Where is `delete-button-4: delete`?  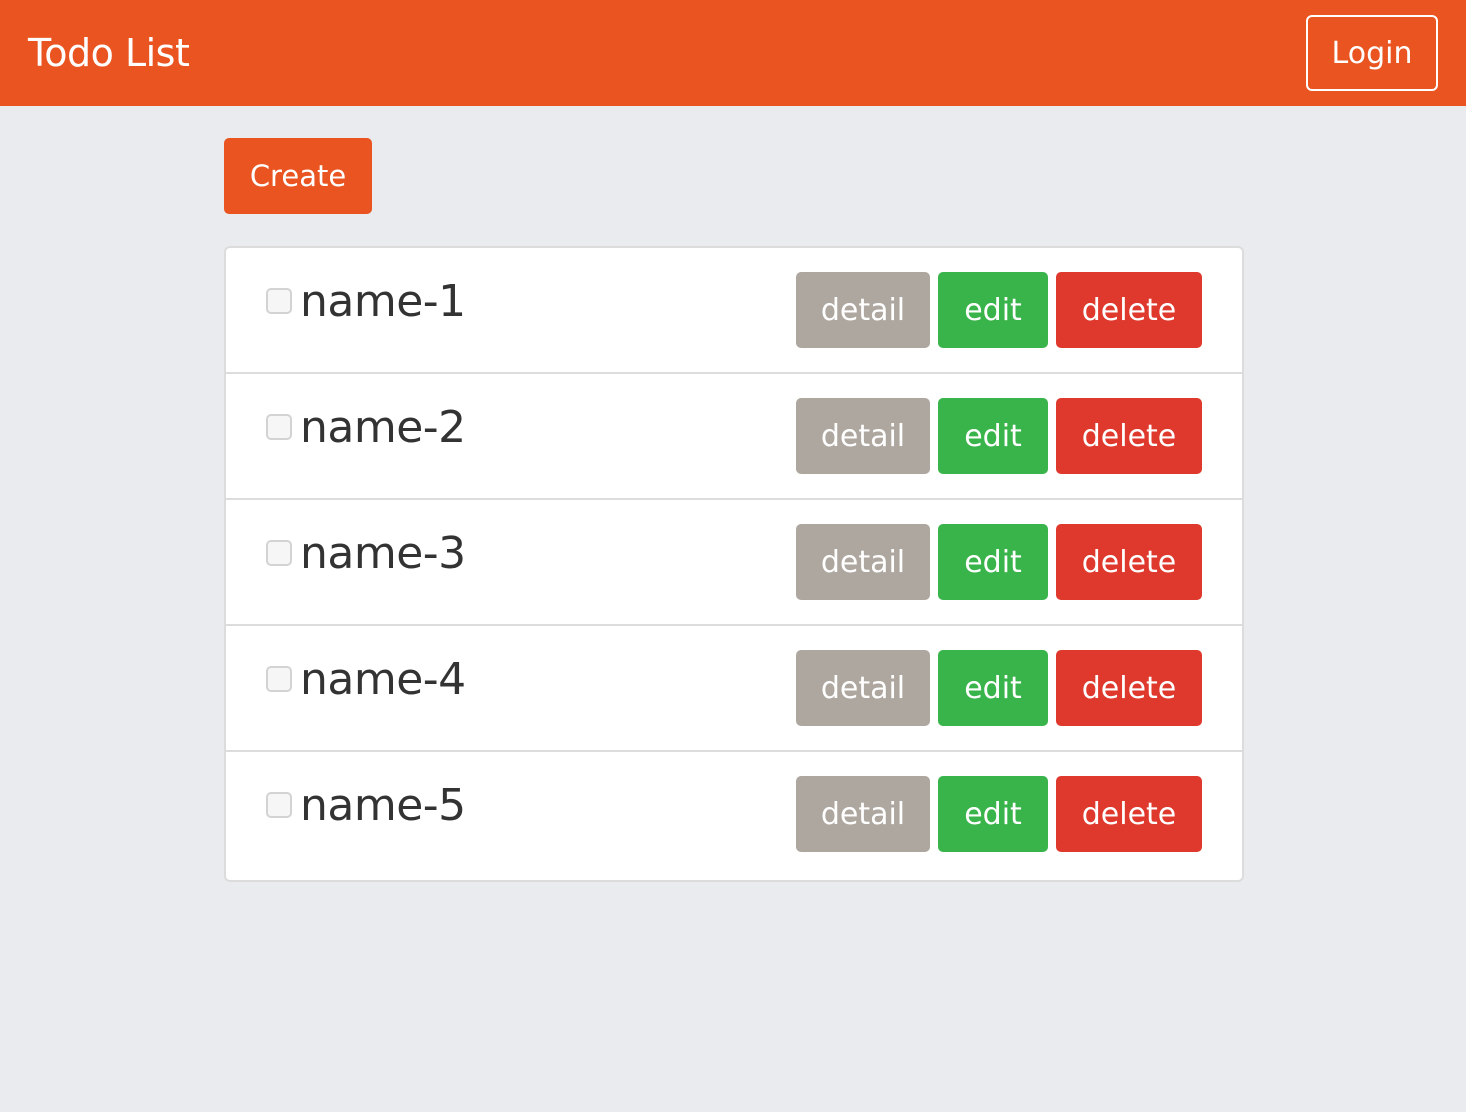
delete-button-4: delete is located at coordinates (1129, 688).